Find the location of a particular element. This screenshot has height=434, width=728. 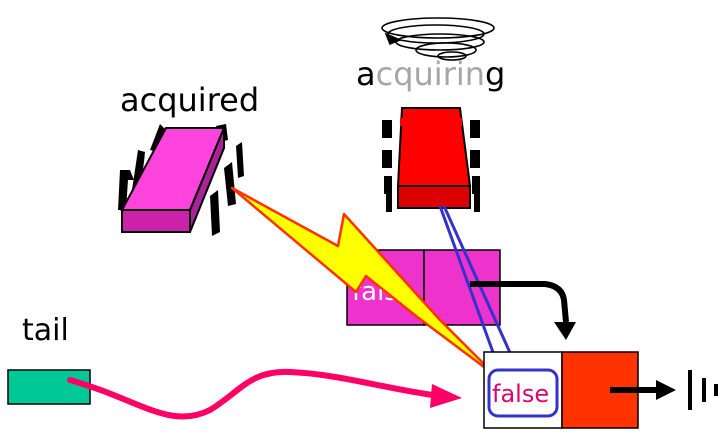

acquiring-label: acquiring is located at coordinates (430, 74).